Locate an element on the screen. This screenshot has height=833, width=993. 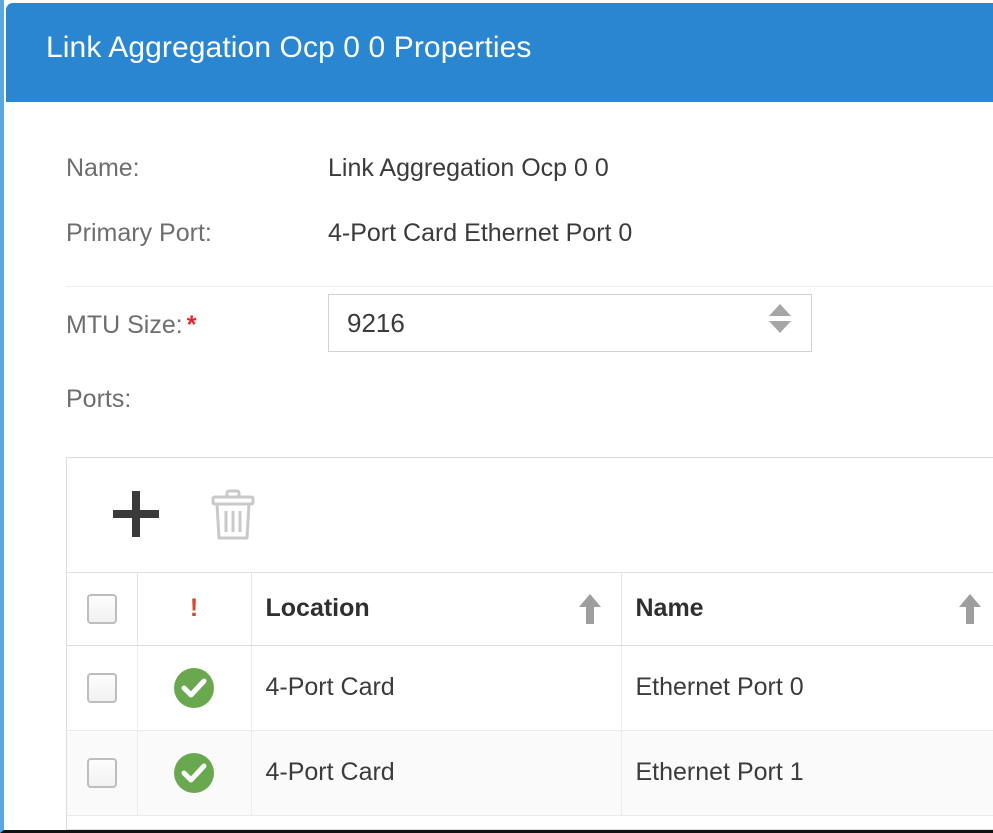
name-label: Name: is located at coordinates (103, 168).